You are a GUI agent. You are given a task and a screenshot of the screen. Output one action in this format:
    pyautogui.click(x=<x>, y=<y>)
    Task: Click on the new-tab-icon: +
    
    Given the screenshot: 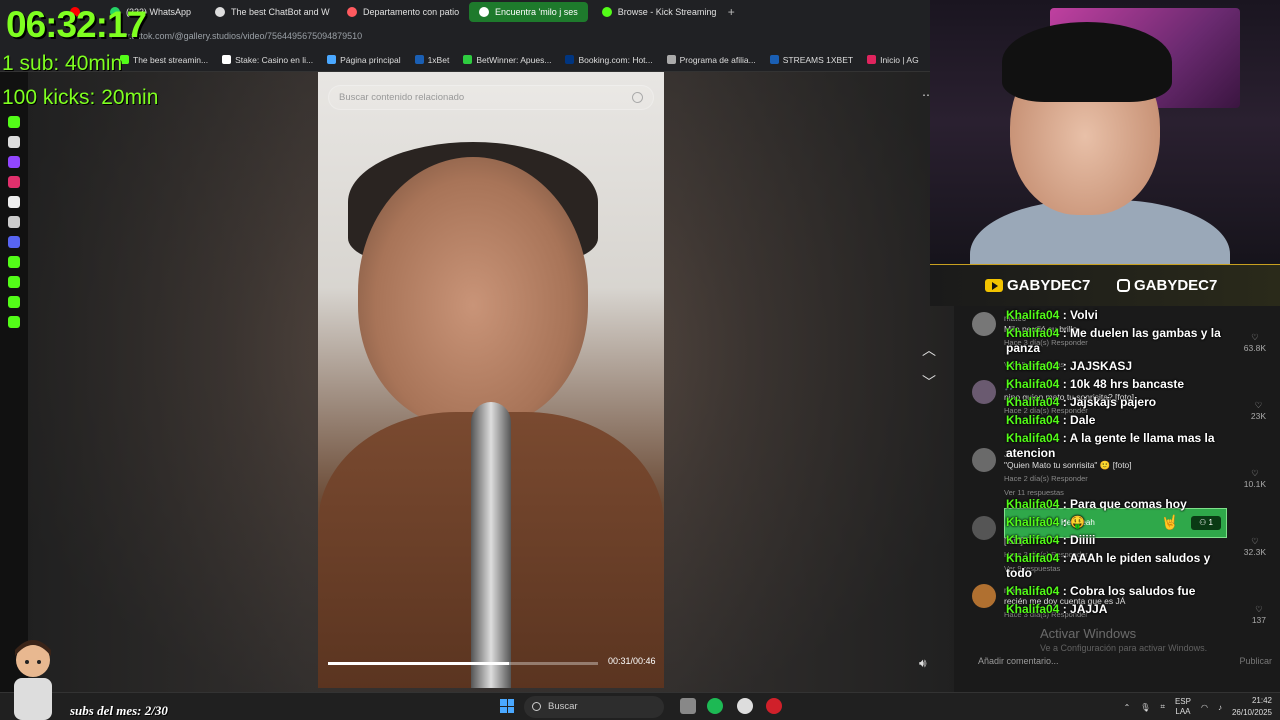 What is the action you would take?
    pyautogui.click(x=731, y=12)
    